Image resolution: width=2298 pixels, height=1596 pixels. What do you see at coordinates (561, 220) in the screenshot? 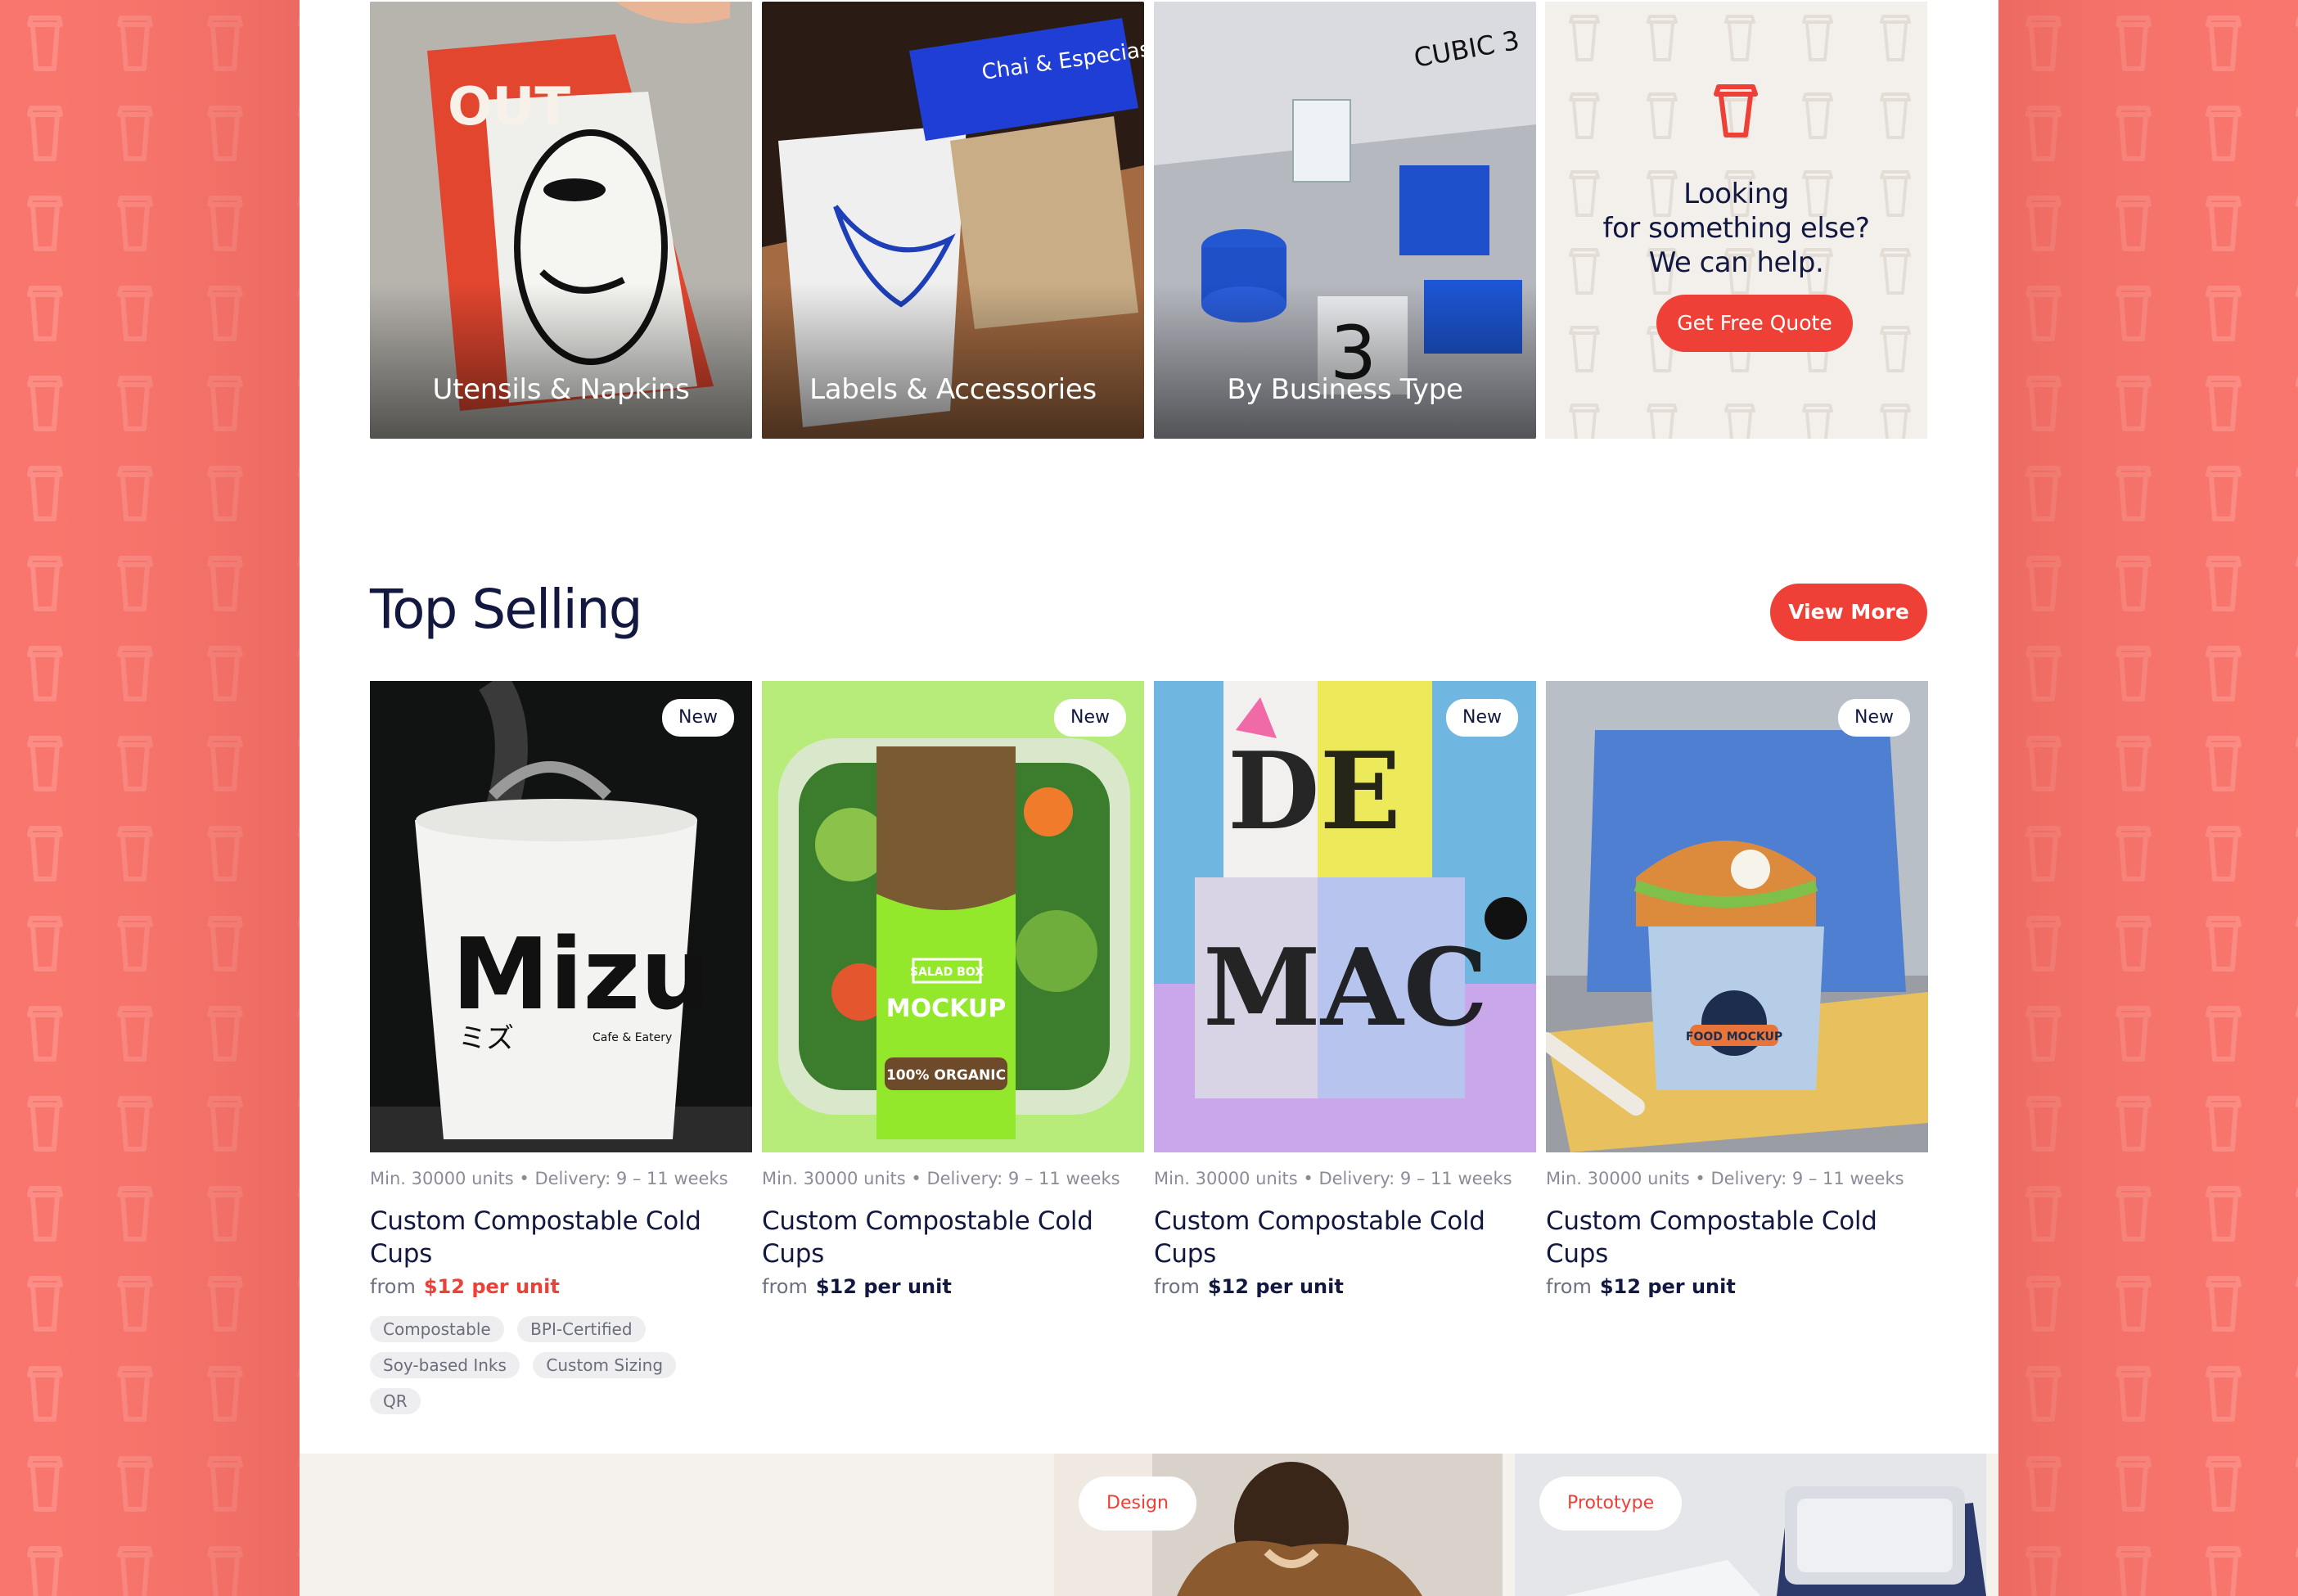
I see `category-card-utensils: OUT Utensils & Napkins` at bounding box center [561, 220].